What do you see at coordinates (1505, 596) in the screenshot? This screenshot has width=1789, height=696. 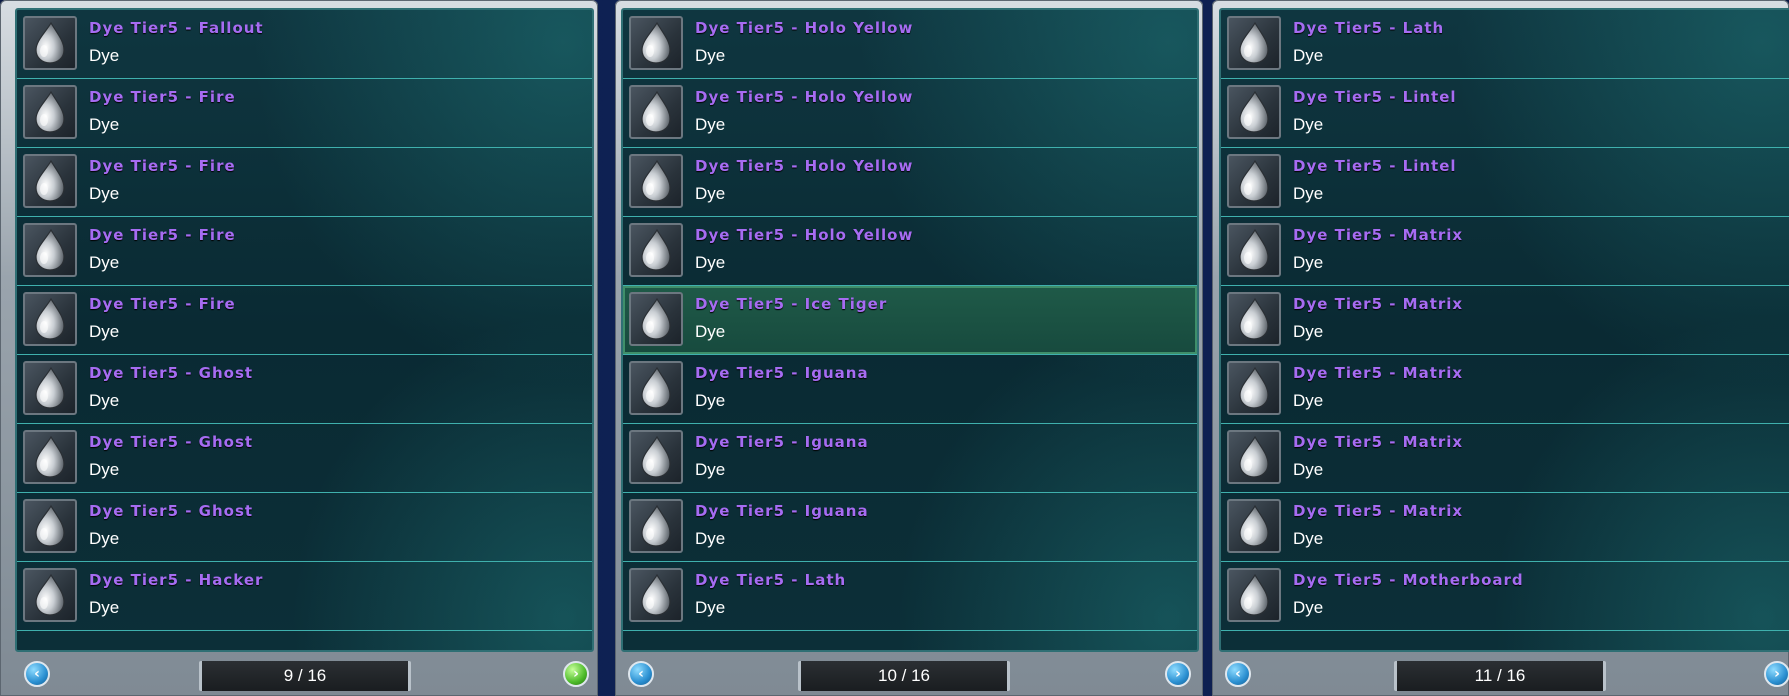 I see `list-item: Dye Tier5 - Motherboard Dye` at bounding box center [1505, 596].